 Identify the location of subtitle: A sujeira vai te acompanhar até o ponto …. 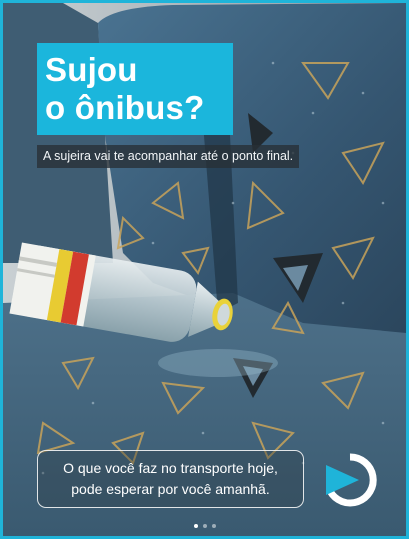
(168, 156).